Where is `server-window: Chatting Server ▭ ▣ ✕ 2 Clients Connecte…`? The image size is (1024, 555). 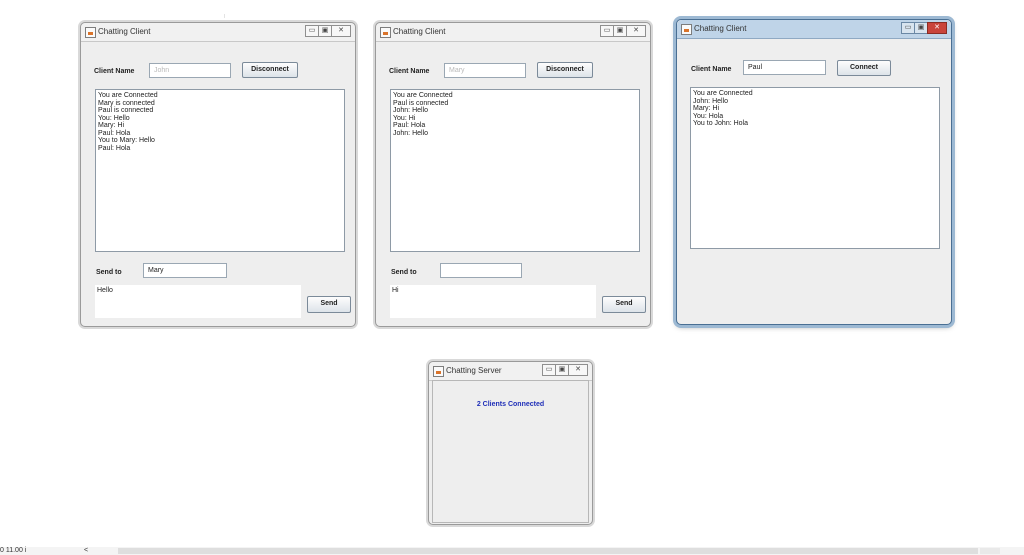
server-window: Chatting Server ▭ ▣ ✕ 2 Clients Connecte… is located at coordinates (510, 443).